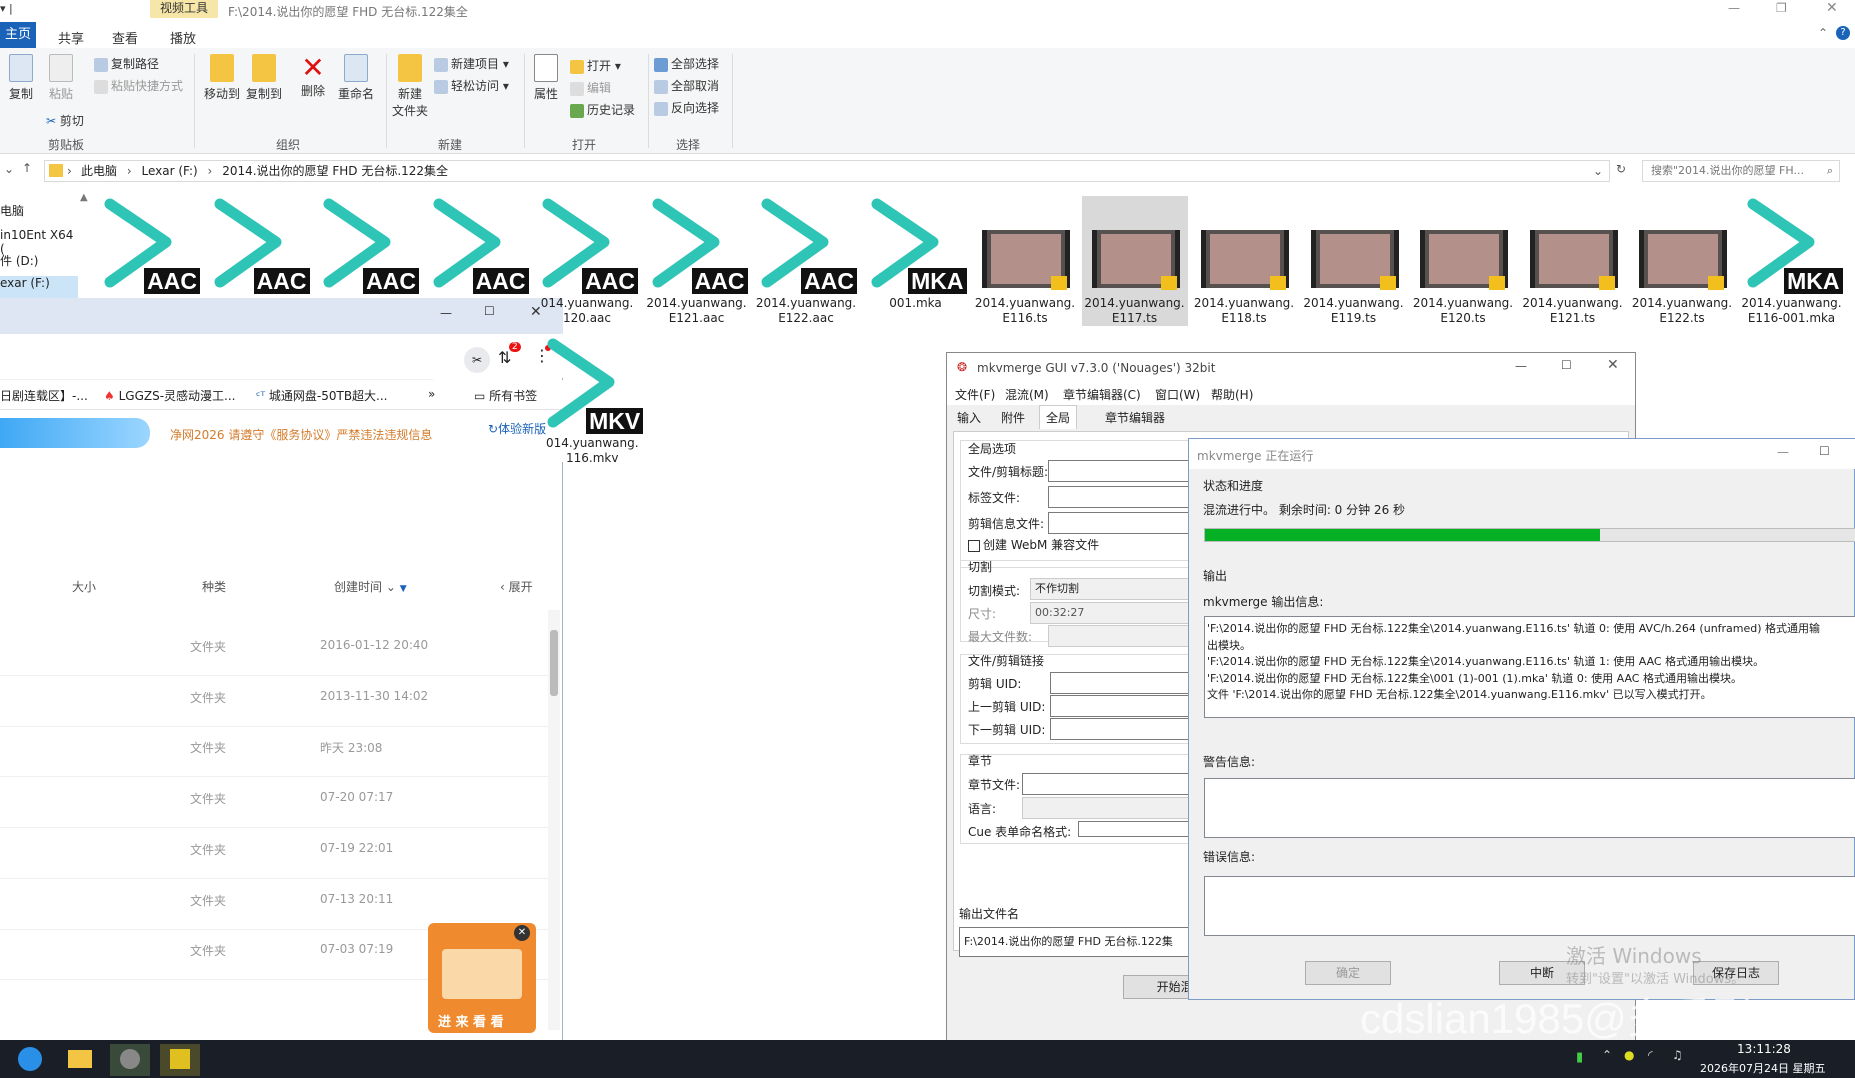 The width and height of the screenshot is (1855, 1078). Describe the element at coordinates (546, 78) in the screenshot. I see `properties-button: 属性` at that location.